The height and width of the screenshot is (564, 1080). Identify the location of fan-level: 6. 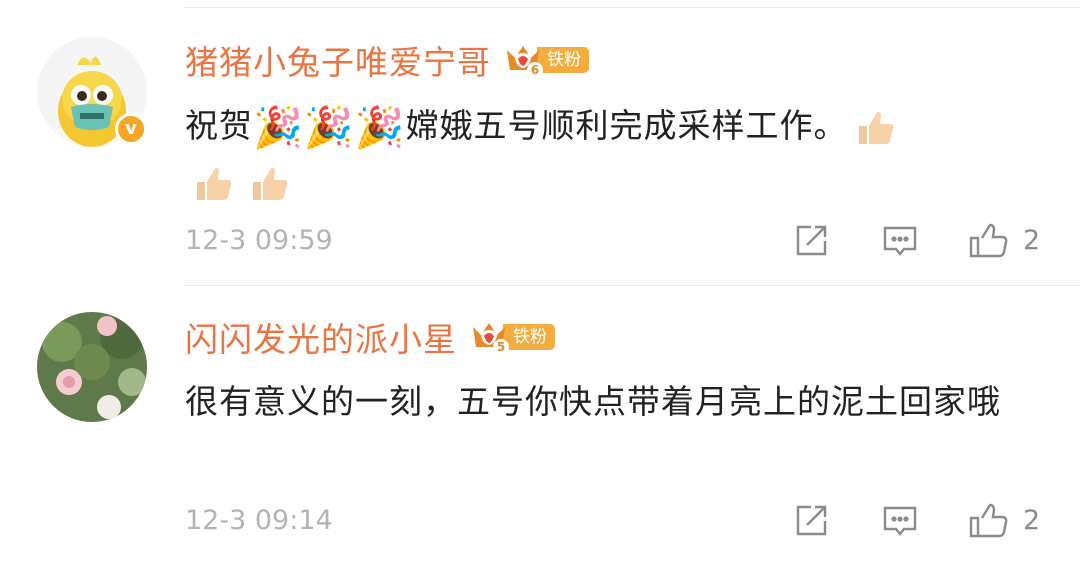
(535, 70).